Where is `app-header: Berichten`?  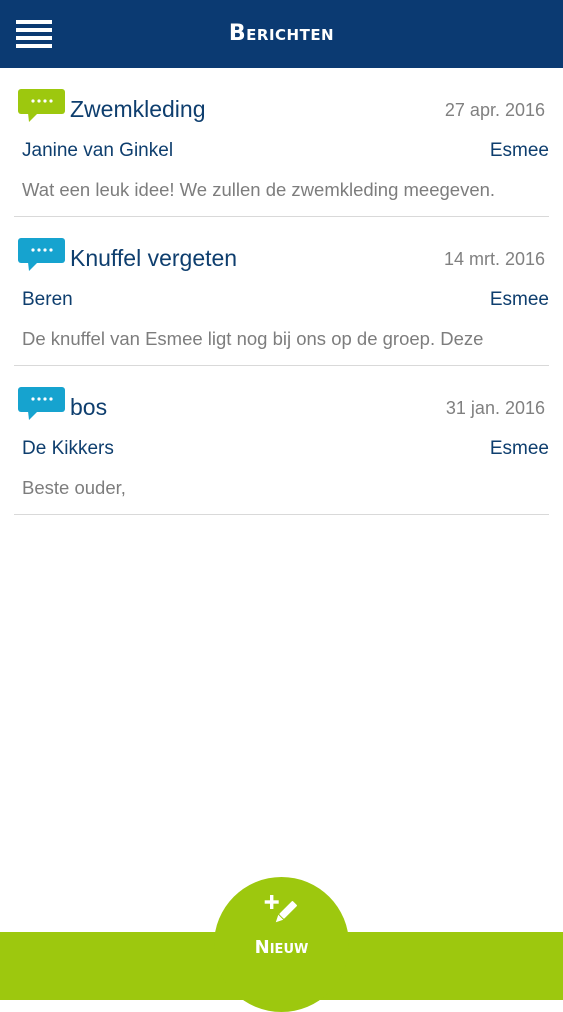 app-header: Berichten is located at coordinates (281, 34).